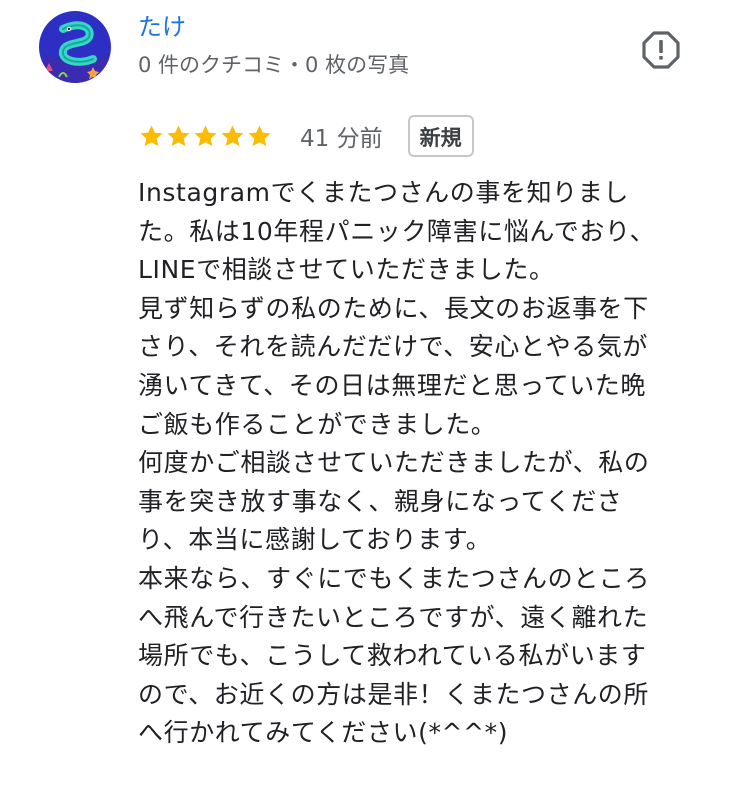  Describe the element at coordinates (317, 424) in the screenshot. I see `review-text-line: ご飯も作ることができました。` at that location.